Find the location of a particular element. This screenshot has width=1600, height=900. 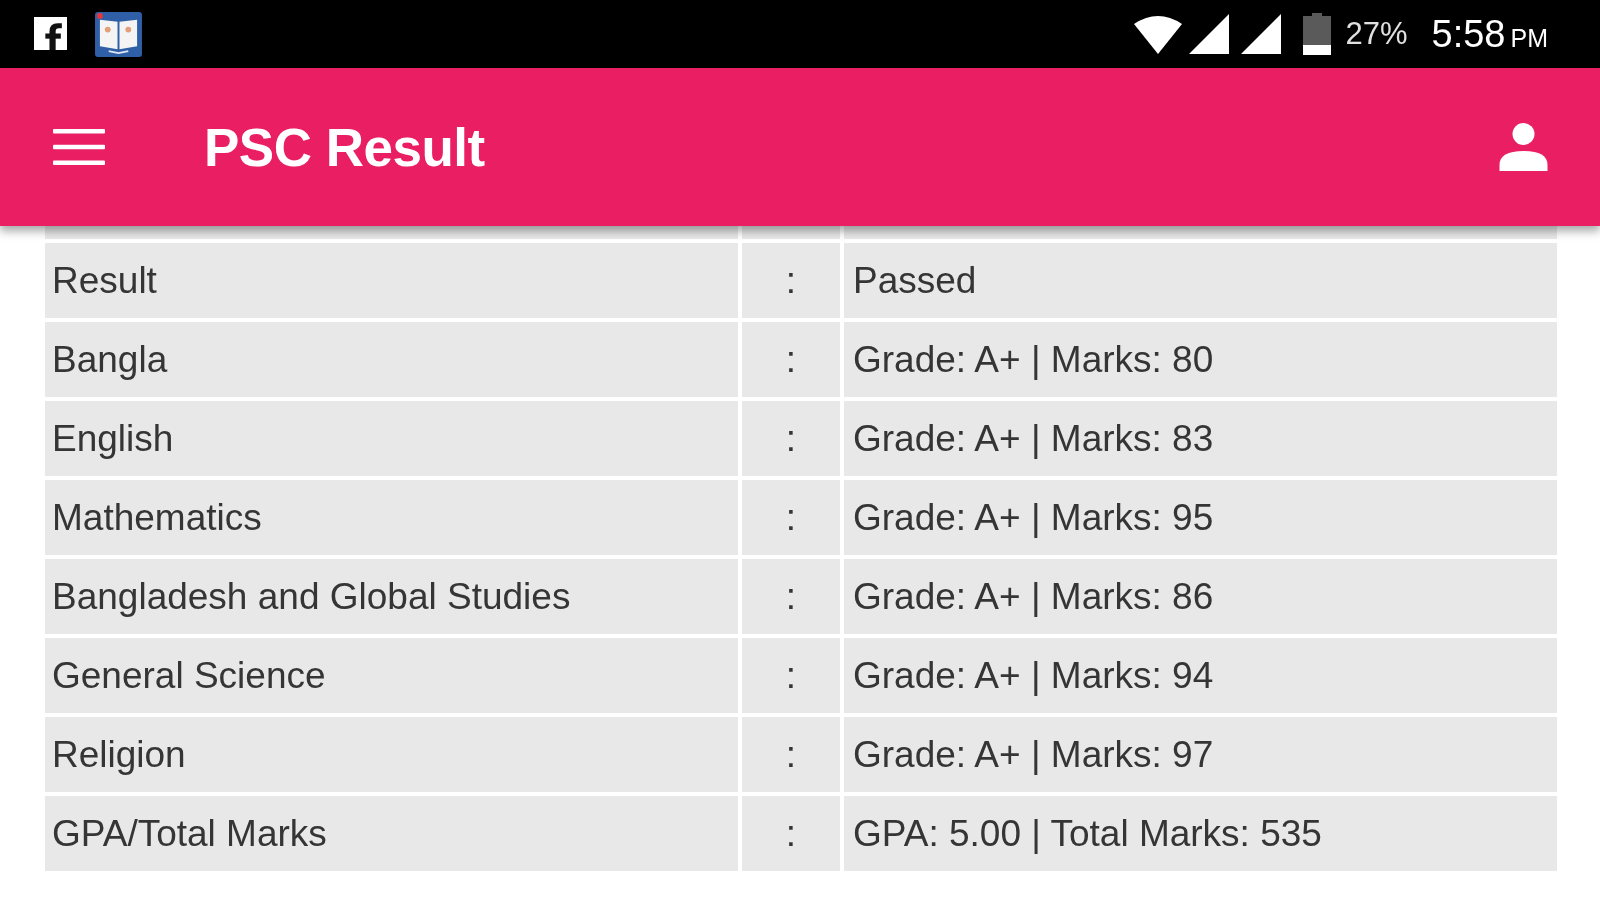

menu-icon is located at coordinates (79, 147).